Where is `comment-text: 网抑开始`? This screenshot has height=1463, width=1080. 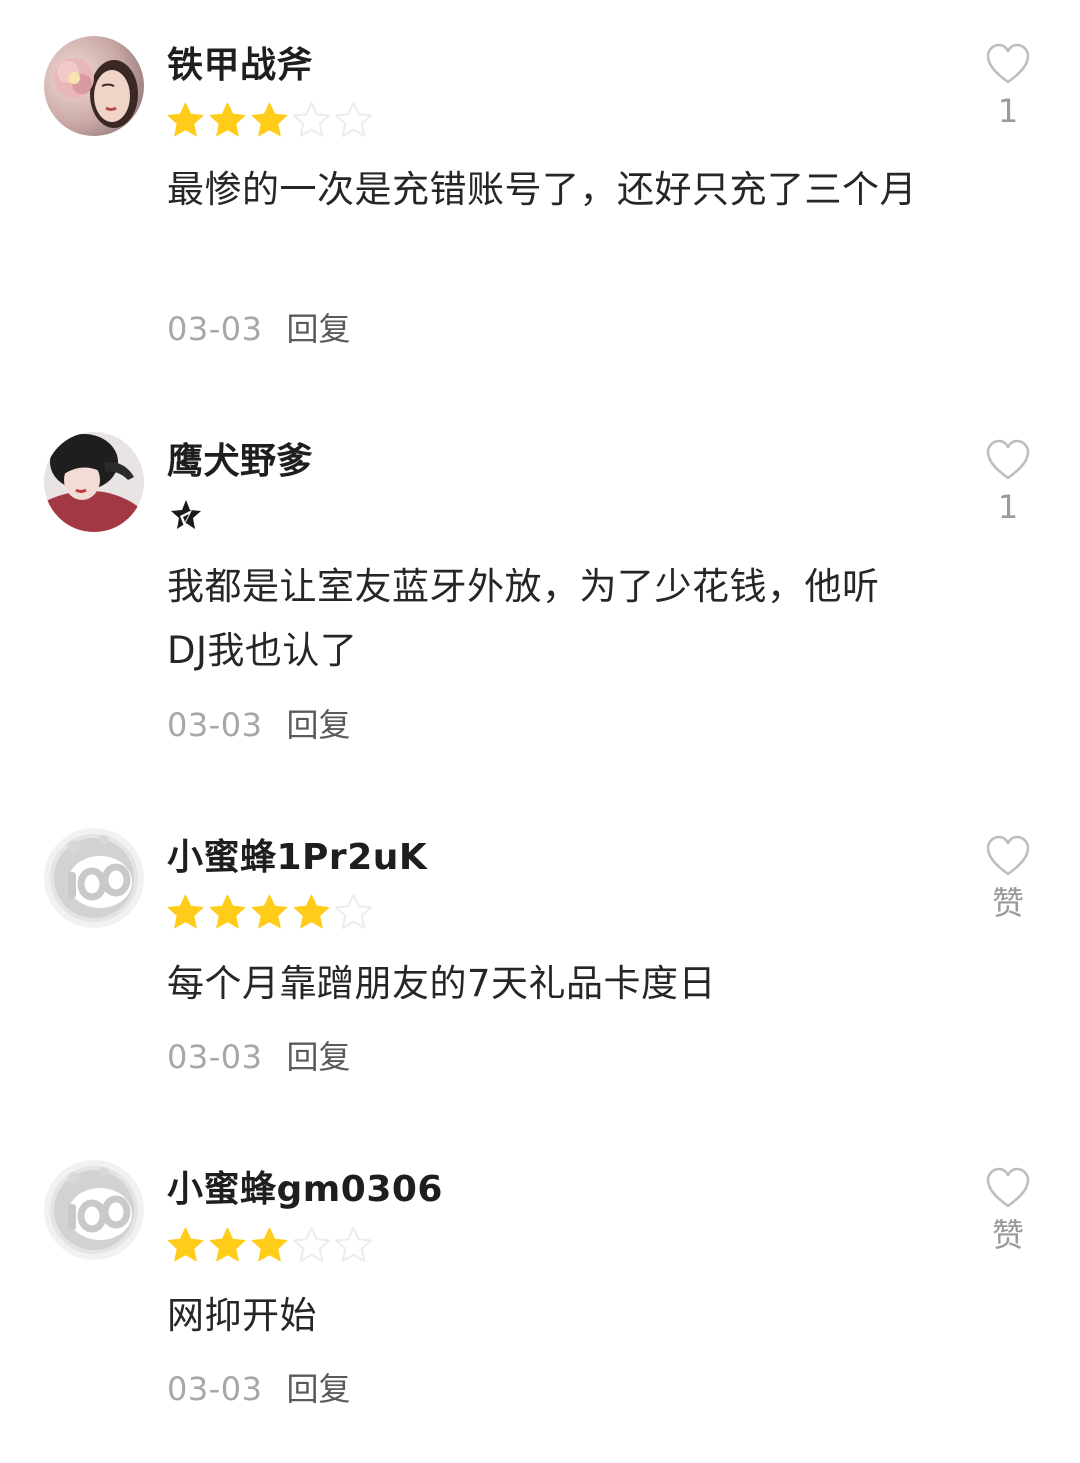
comment-text: 网抑开始 is located at coordinates (242, 1315).